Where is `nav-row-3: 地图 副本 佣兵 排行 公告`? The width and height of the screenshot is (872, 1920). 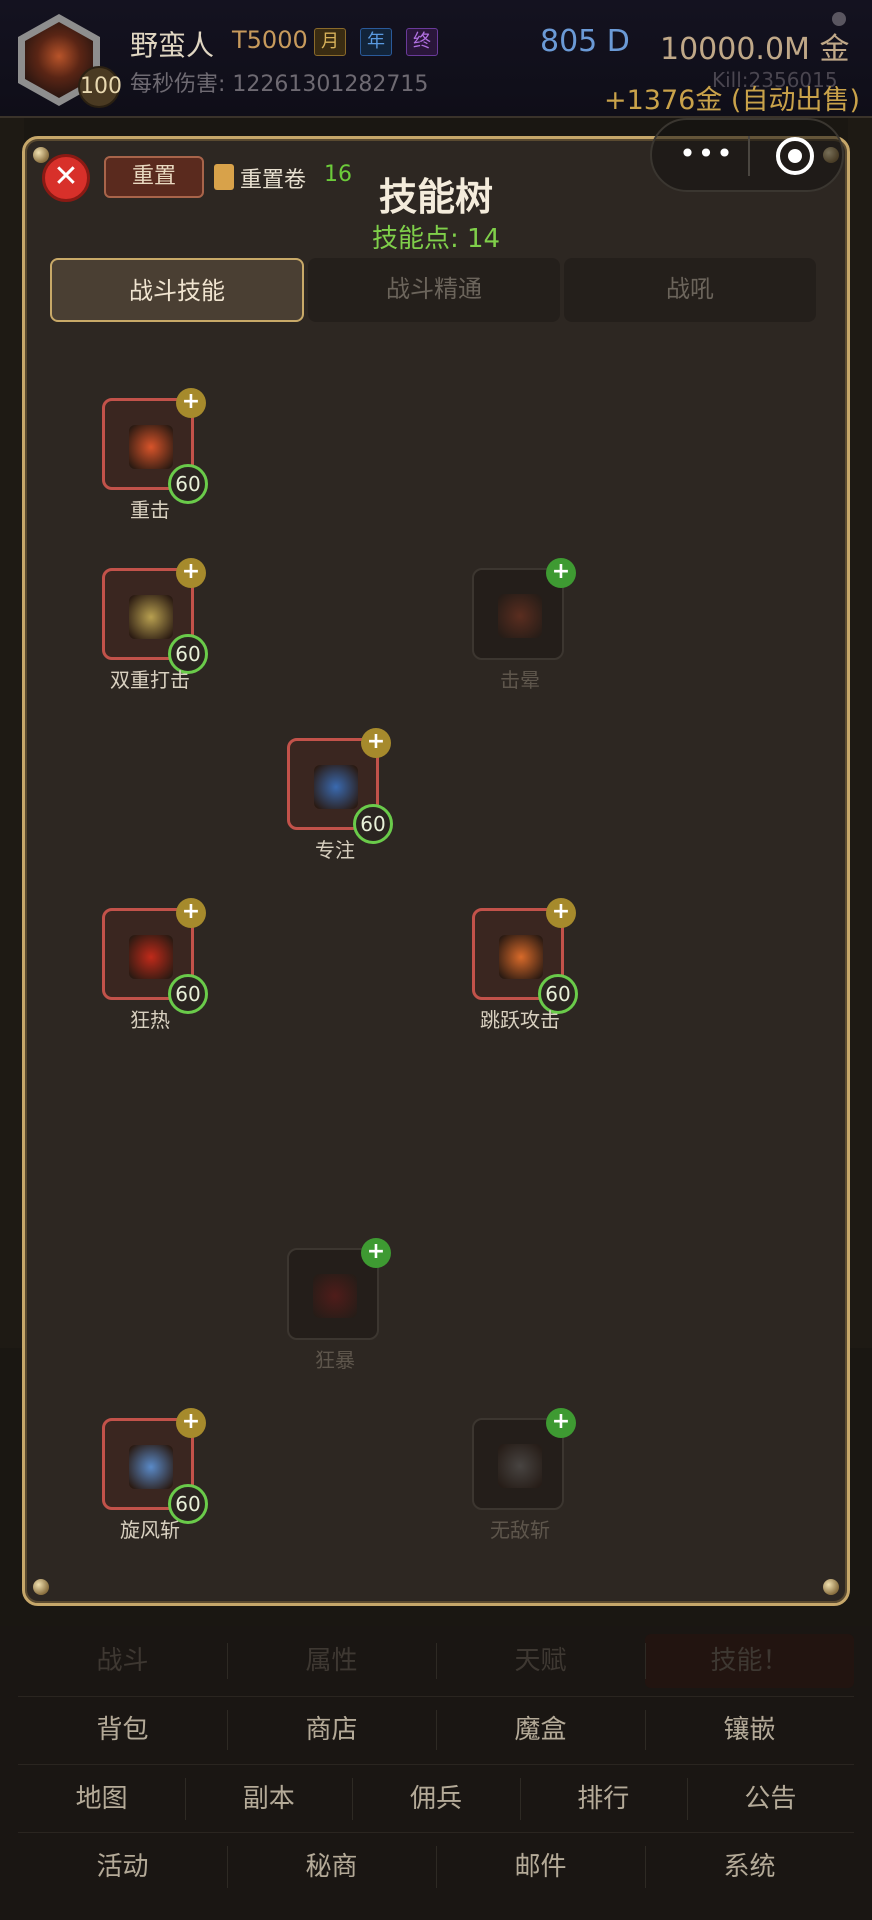
nav-row-3: 地图 副本 佣兵 排行 公告 is located at coordinates (436, 1799).